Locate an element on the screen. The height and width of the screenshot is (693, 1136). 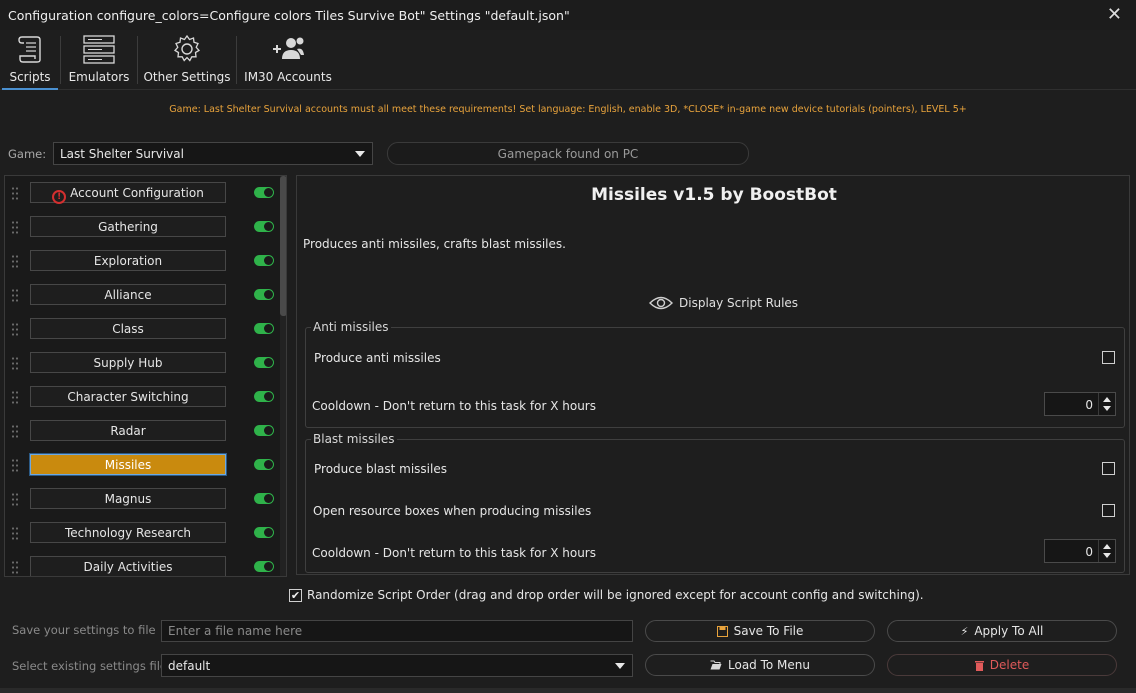
stepper-value: 0 is located at coordinates (1089, 405).